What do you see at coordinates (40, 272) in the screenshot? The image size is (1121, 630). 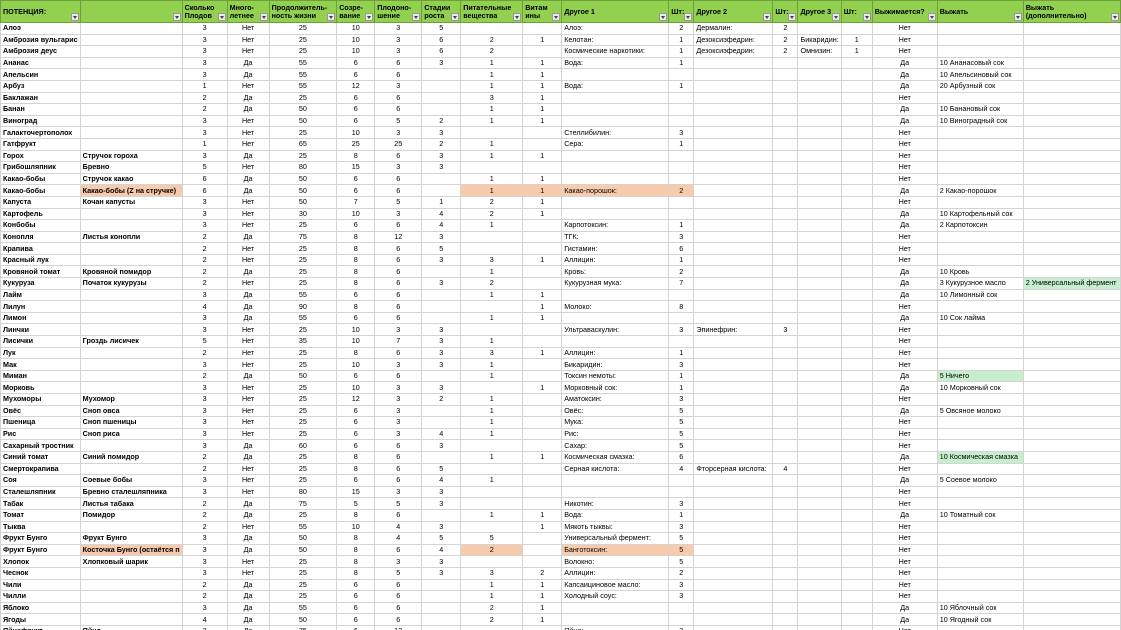 I see `cell: Кровяной томат` at bounding box center [40, 272].